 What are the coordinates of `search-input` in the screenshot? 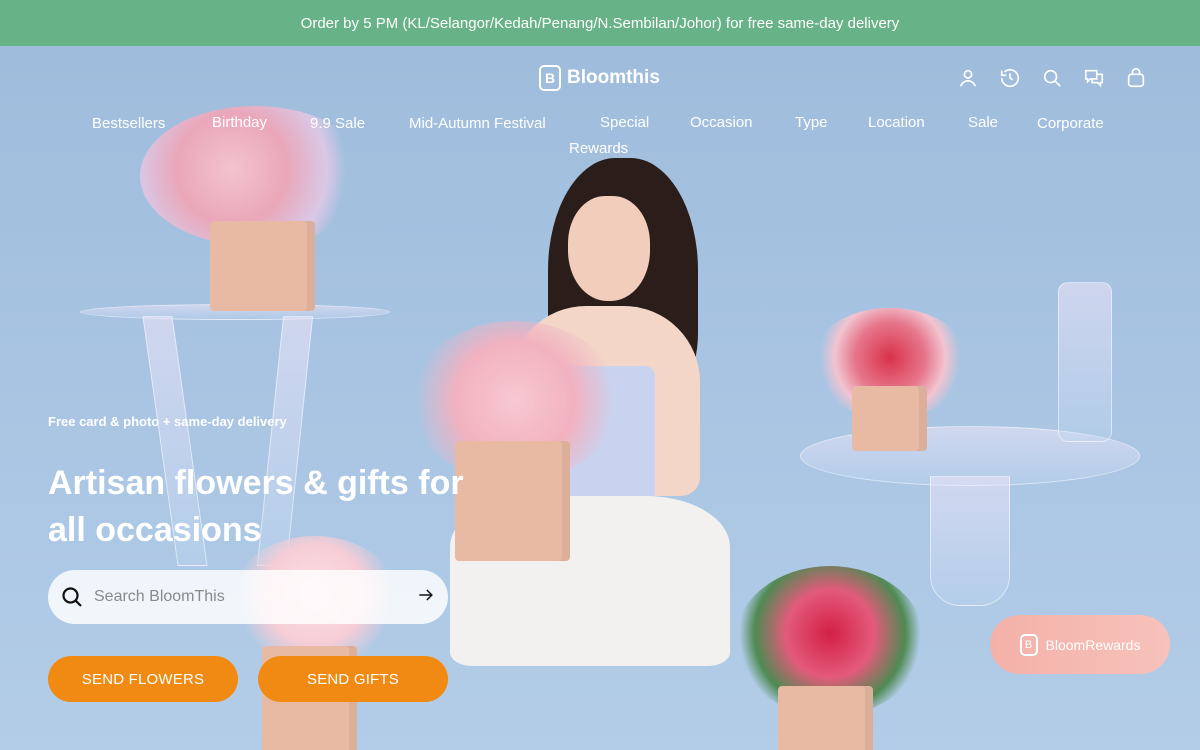 It's located at (255, 597).